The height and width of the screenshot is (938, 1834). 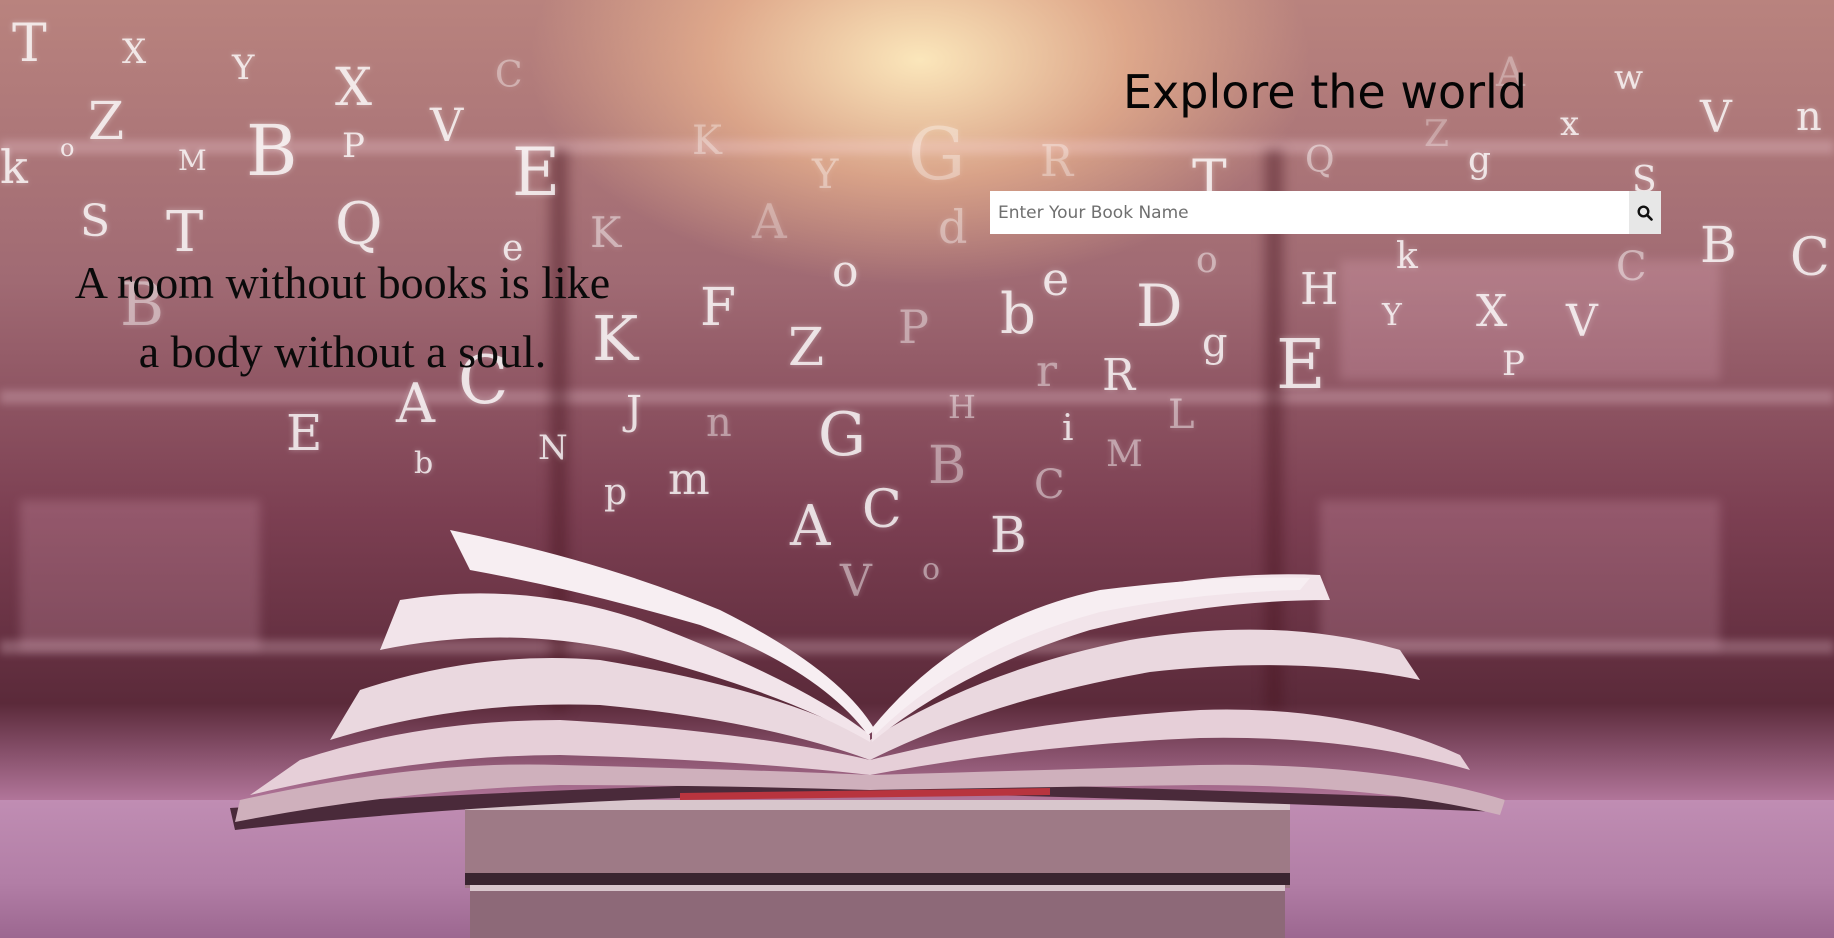 What do you see at coordinates (1056, 279) in the screenshot?
I see `floating-letter: e` at bounding box center [1056, 279].